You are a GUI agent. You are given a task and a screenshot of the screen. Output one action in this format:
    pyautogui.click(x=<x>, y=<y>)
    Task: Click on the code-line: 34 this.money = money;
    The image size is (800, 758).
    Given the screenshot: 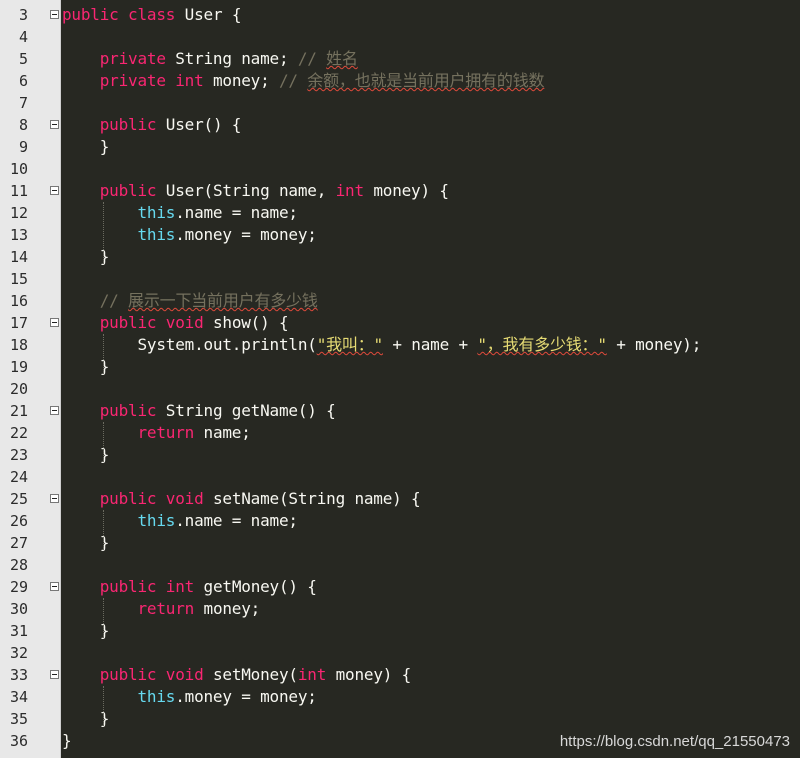 What is the action you would take?
    pyautogui.click(x=400, y=697)
    